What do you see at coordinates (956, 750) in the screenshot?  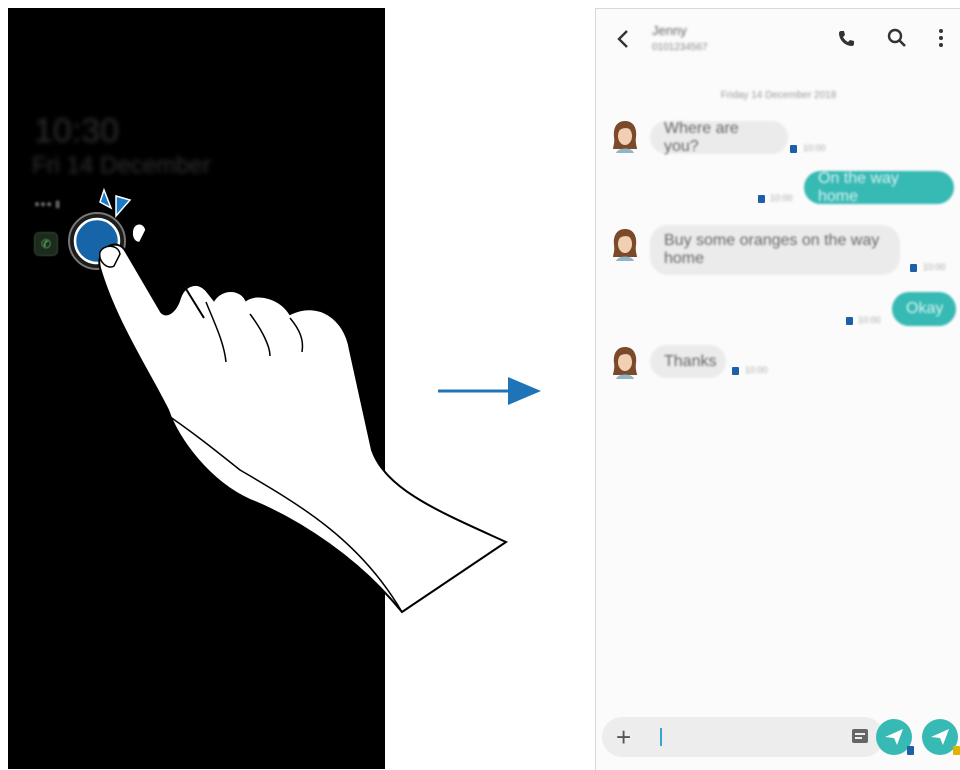 I see `sim2-badge-icon` at bounding box center [956, 750].